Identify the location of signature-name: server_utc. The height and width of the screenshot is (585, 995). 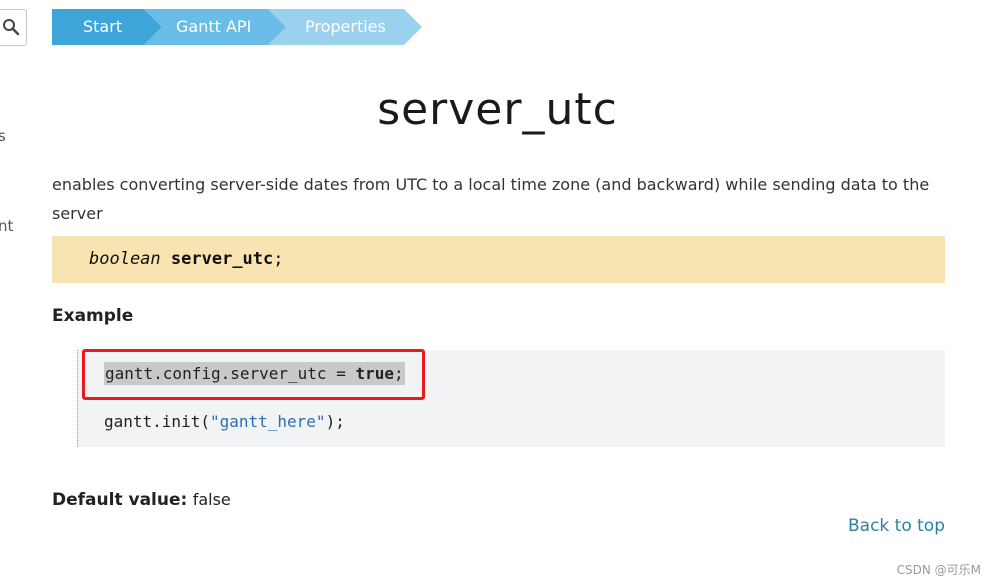
(222, 259).